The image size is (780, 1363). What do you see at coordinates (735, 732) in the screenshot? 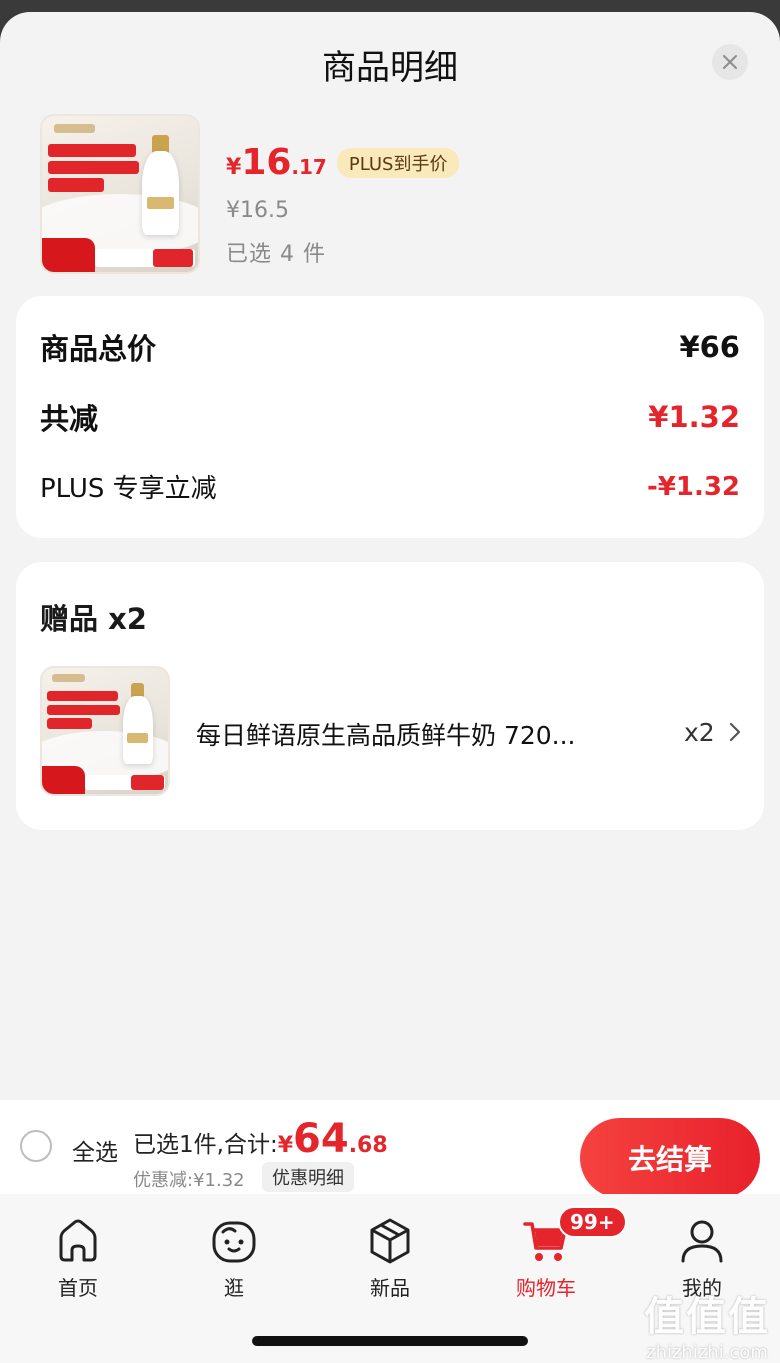
I see `chevron-right-icon` at bounding box center [735, 732].